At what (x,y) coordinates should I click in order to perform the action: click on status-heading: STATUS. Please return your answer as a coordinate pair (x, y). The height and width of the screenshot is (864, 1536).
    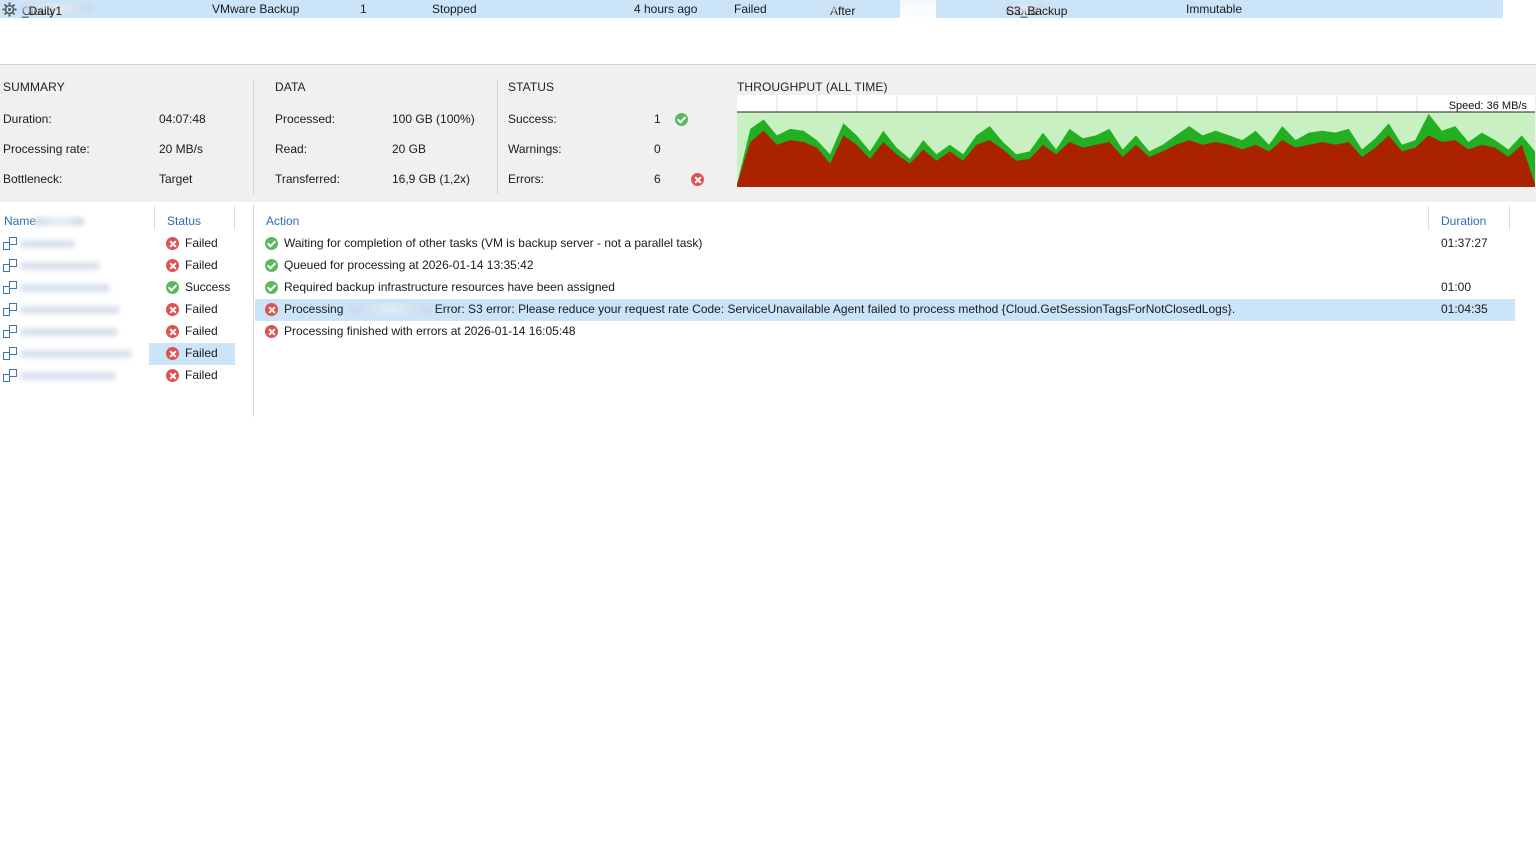
    Looking at the image, I should click on (531, 87).